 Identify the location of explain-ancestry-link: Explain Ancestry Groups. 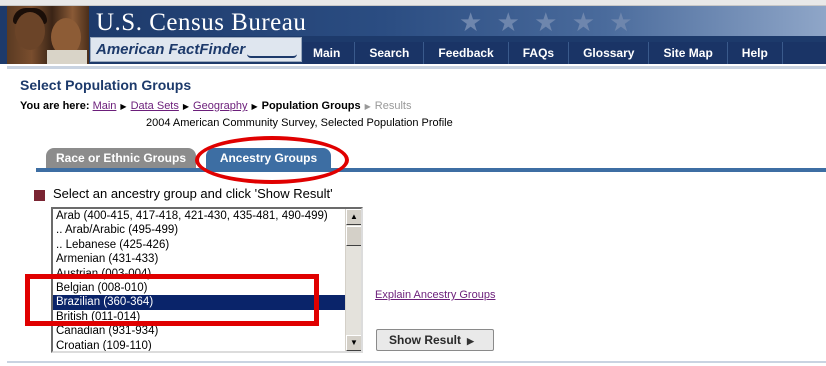
(435, 295).